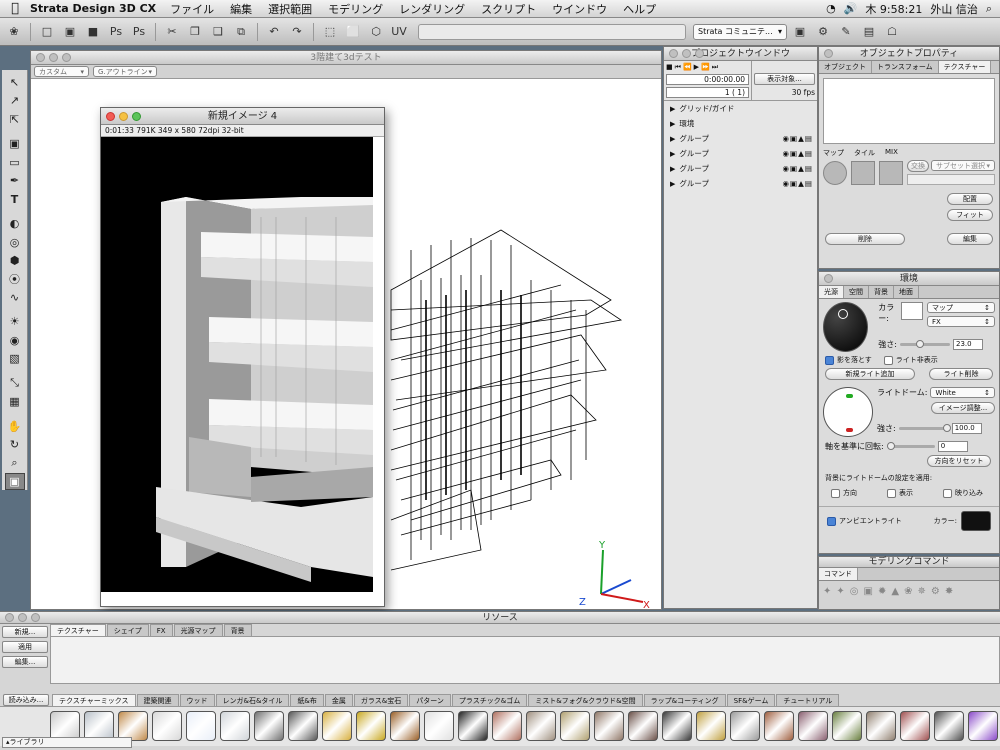  Describe the element at coordinates (854, 591) in the screenshot. I see `cmd-sphere-icon: ◎` at that location.